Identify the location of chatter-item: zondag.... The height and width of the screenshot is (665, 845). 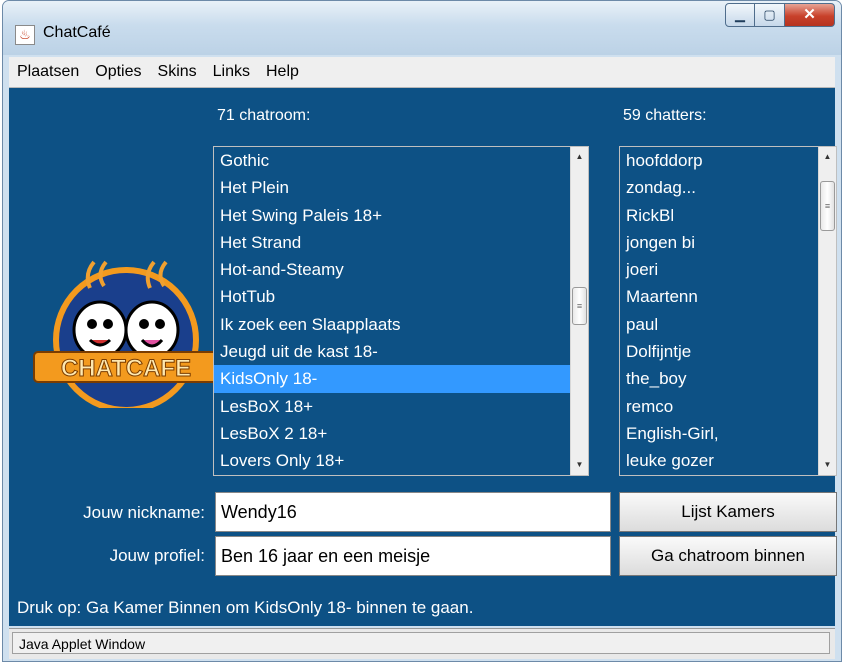
(728, 187).